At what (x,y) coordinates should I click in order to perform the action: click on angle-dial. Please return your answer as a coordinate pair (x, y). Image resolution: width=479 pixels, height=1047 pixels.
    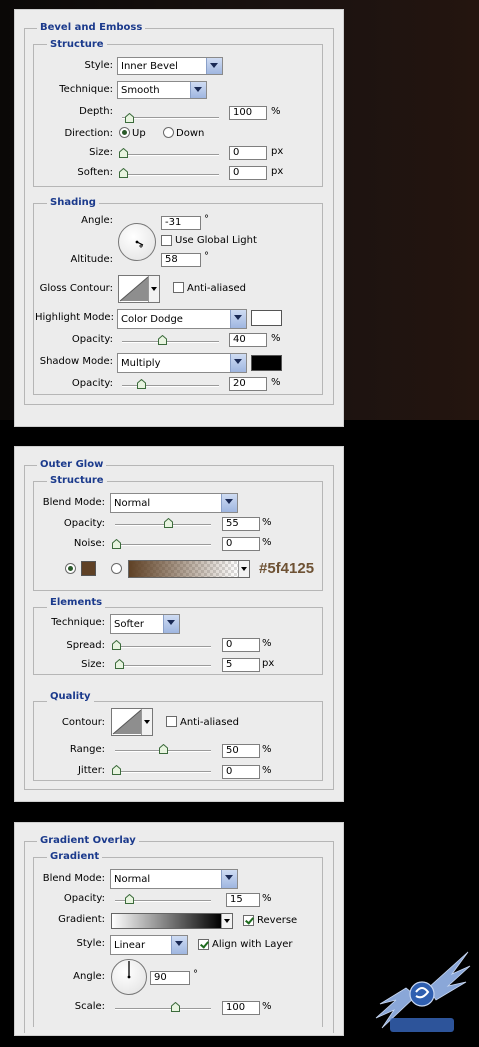
    Looking at the image, I should click on (137, 242).